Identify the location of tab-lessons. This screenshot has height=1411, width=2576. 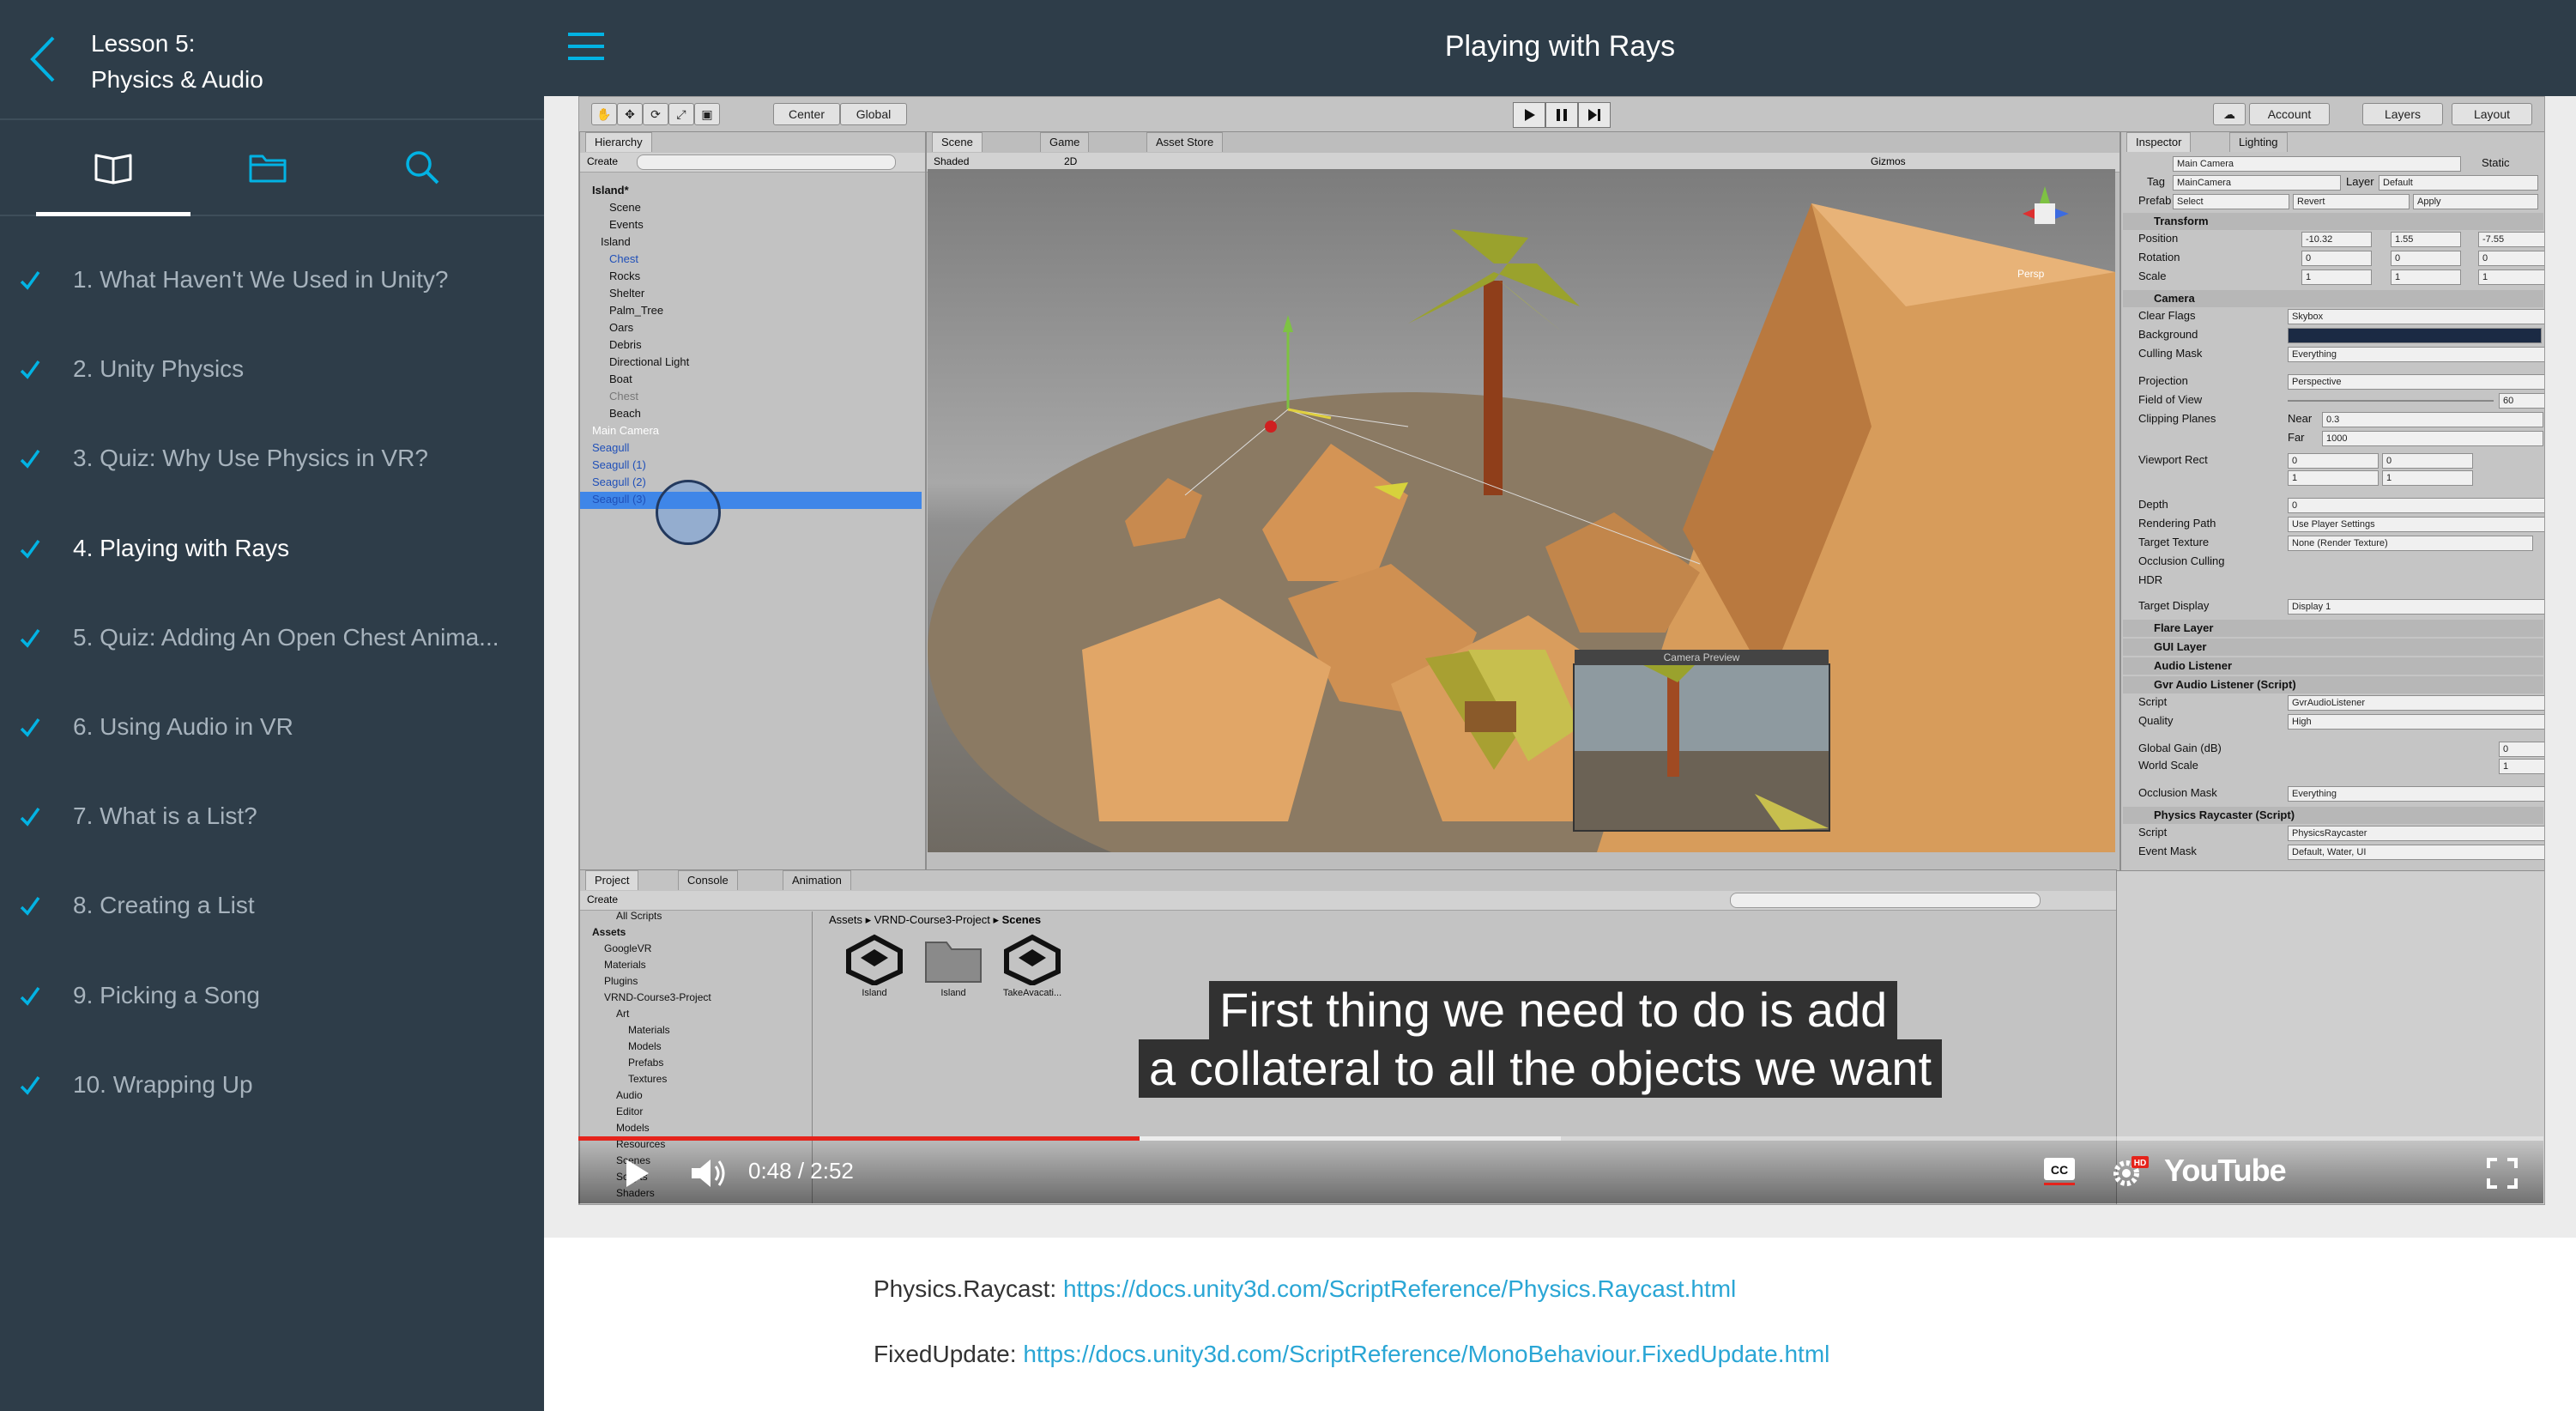
(113, 168).